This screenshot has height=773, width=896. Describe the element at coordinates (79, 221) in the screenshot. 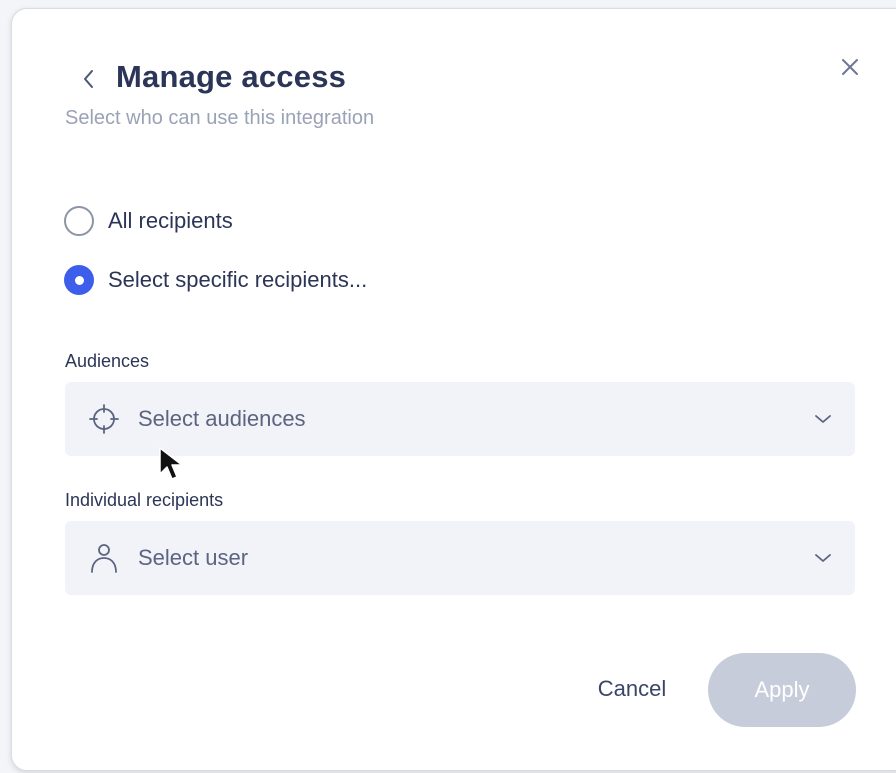

I see `radio-button` at that location.